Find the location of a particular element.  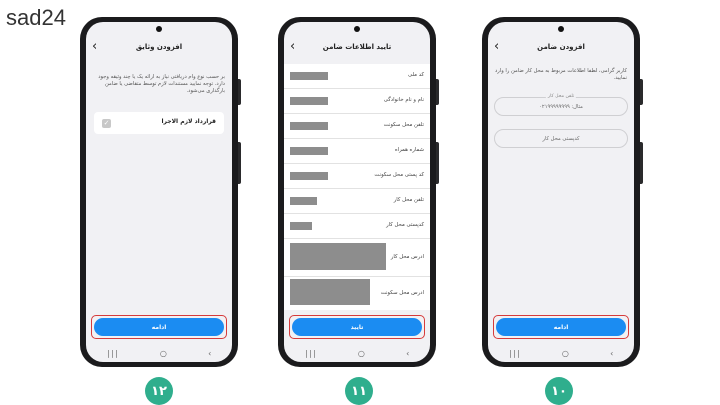

page-title: افزودن ضامن is located at coordinates (561, 47).